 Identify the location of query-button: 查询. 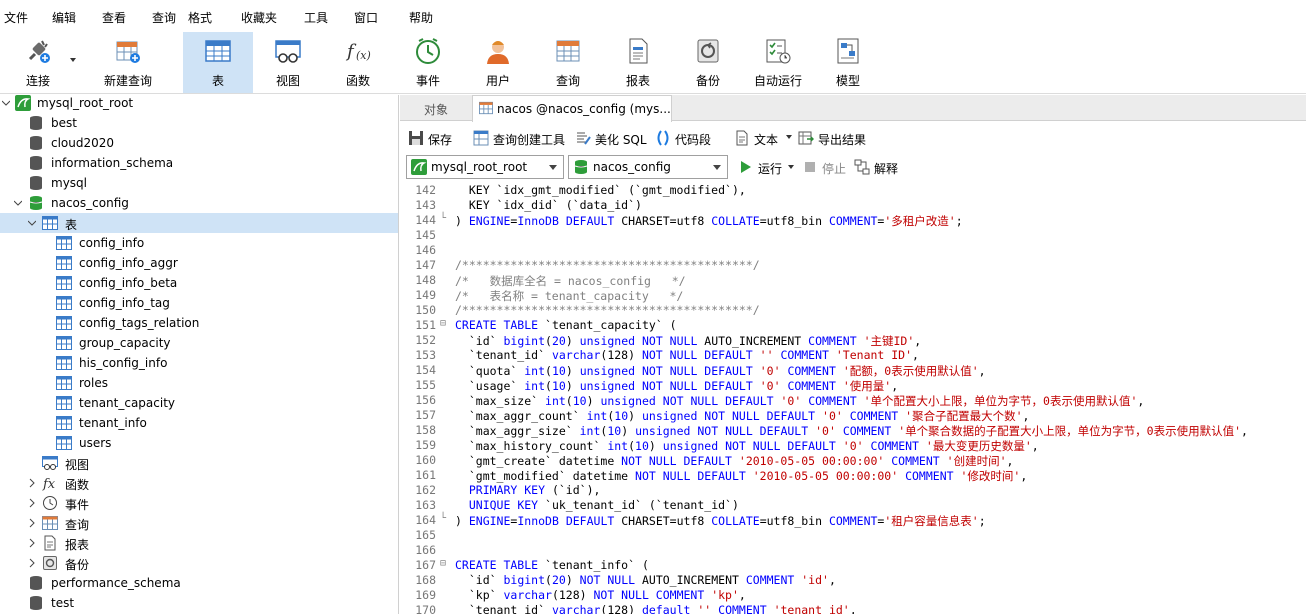
(568, 62).